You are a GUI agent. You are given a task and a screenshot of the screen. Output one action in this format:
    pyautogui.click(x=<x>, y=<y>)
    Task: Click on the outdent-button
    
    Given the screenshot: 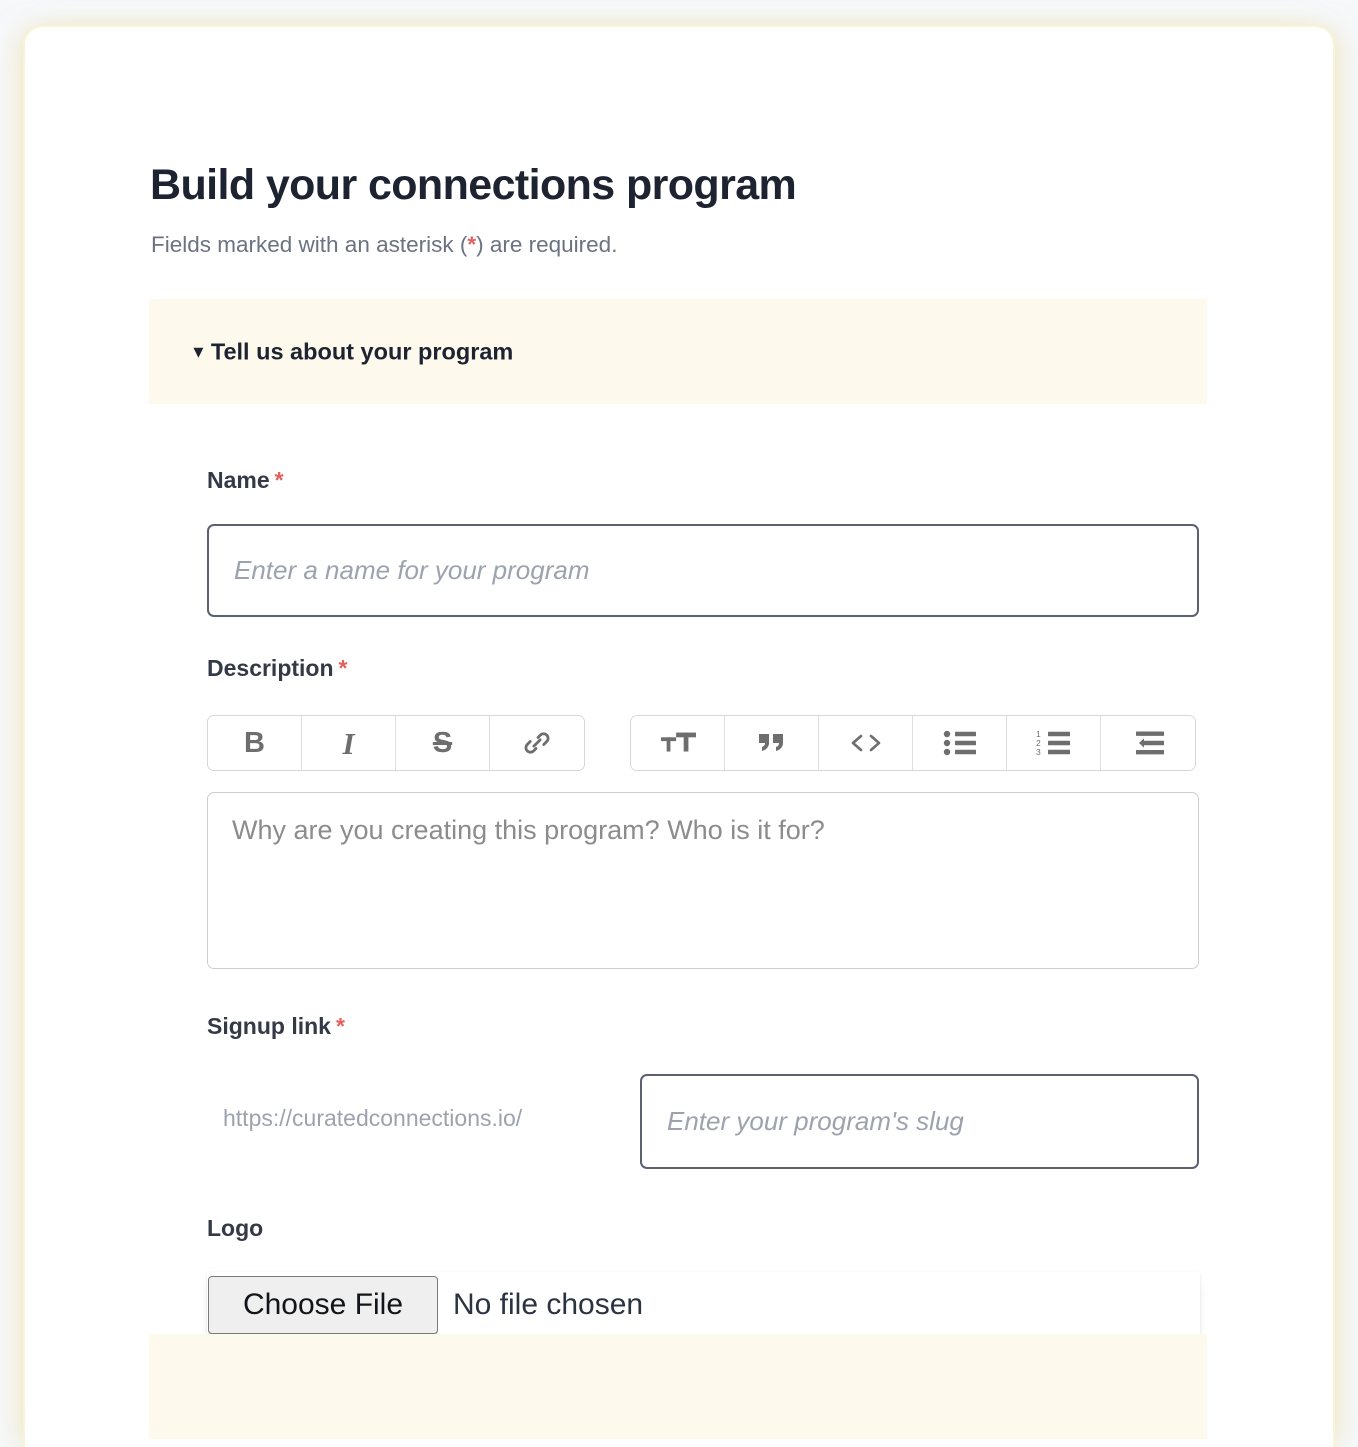 What is the action you would take?
    pyautogui.click(x=1148, y=743)
    